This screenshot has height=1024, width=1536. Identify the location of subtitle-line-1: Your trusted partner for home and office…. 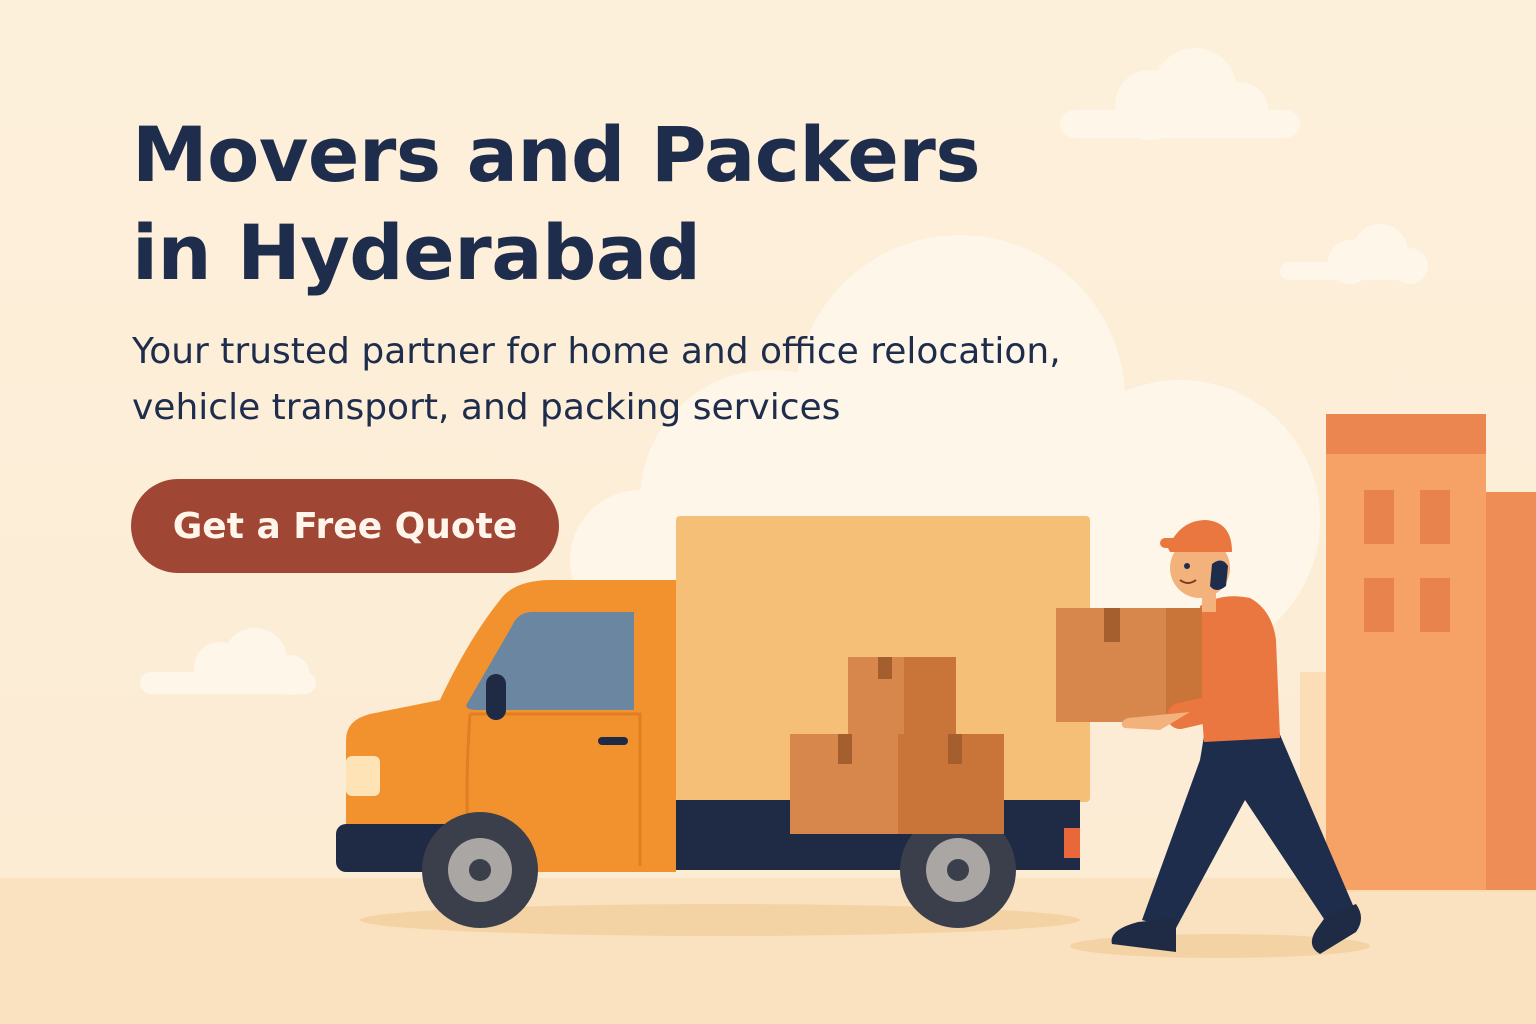
(596, 351).